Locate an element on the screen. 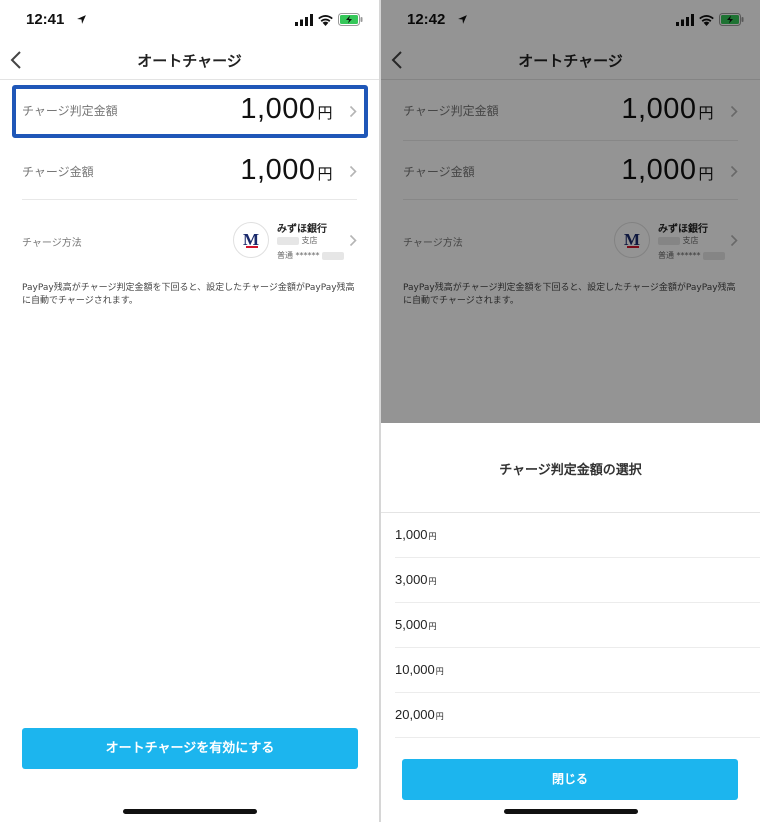 Image resolution: width=760 pixels, height=822 pixels. page-title: オートチャージ is located at coordinates (189, 61).